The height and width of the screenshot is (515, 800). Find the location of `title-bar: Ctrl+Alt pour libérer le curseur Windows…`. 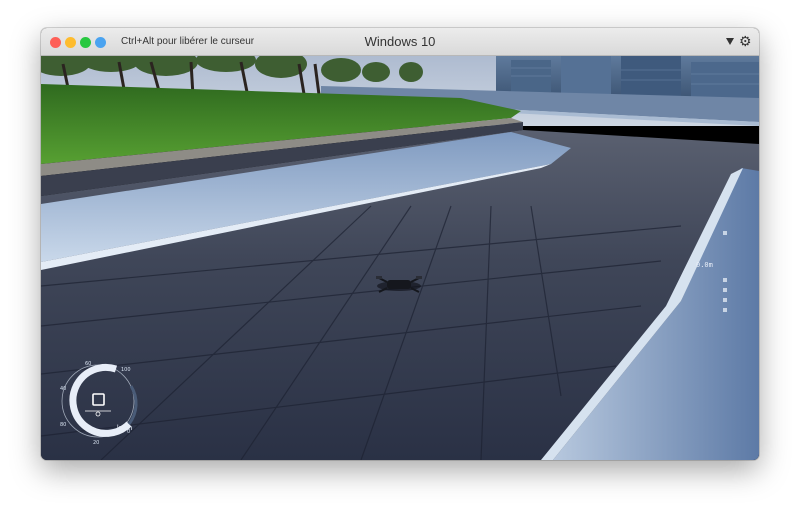

title-bar: Ctrl+Alt pour libérer le curseur Windows… is located at coordinates (400, 42).